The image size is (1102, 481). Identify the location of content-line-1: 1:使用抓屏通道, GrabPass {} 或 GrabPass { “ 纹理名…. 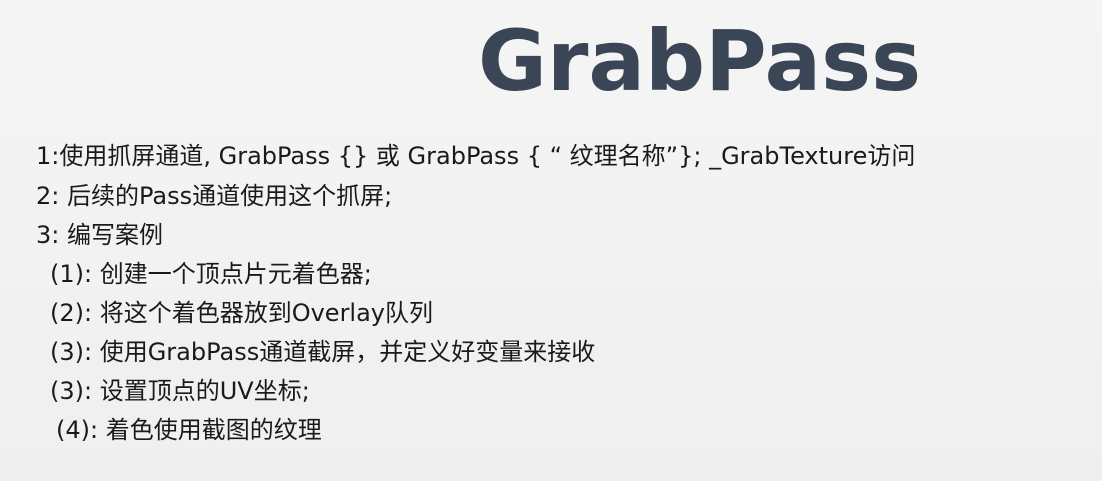
(476, 156).